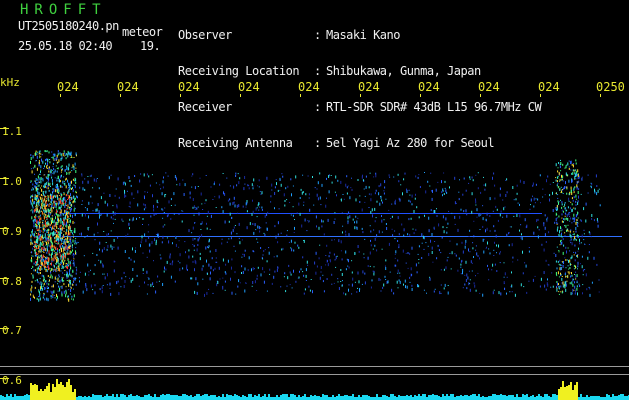 Image resolution: width=629 pixels, height=400 pixels. What do you see at coordinates (205, 35) in the screenshot?
I see `observer-label: Observer` at bounding box center [205, 35].